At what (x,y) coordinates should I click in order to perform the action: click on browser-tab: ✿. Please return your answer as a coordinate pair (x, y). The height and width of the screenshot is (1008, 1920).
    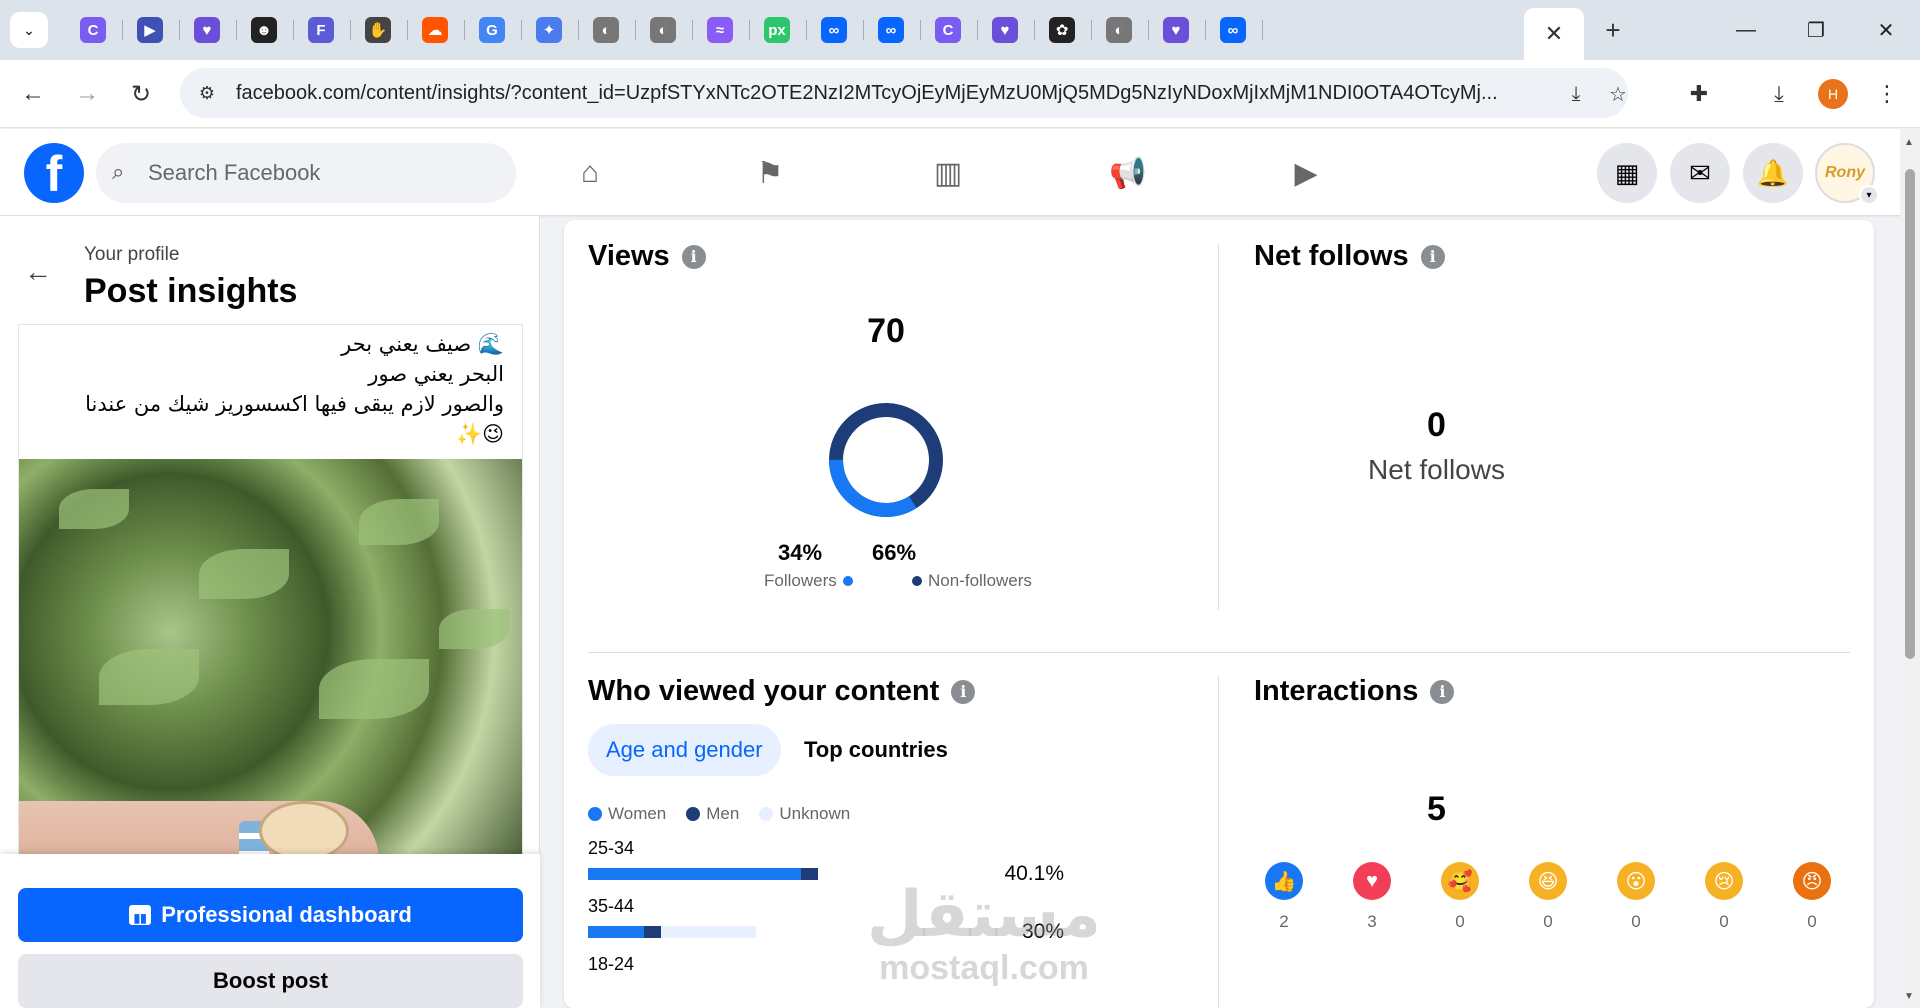
    Looking at the image, I should click on (1063, 30).